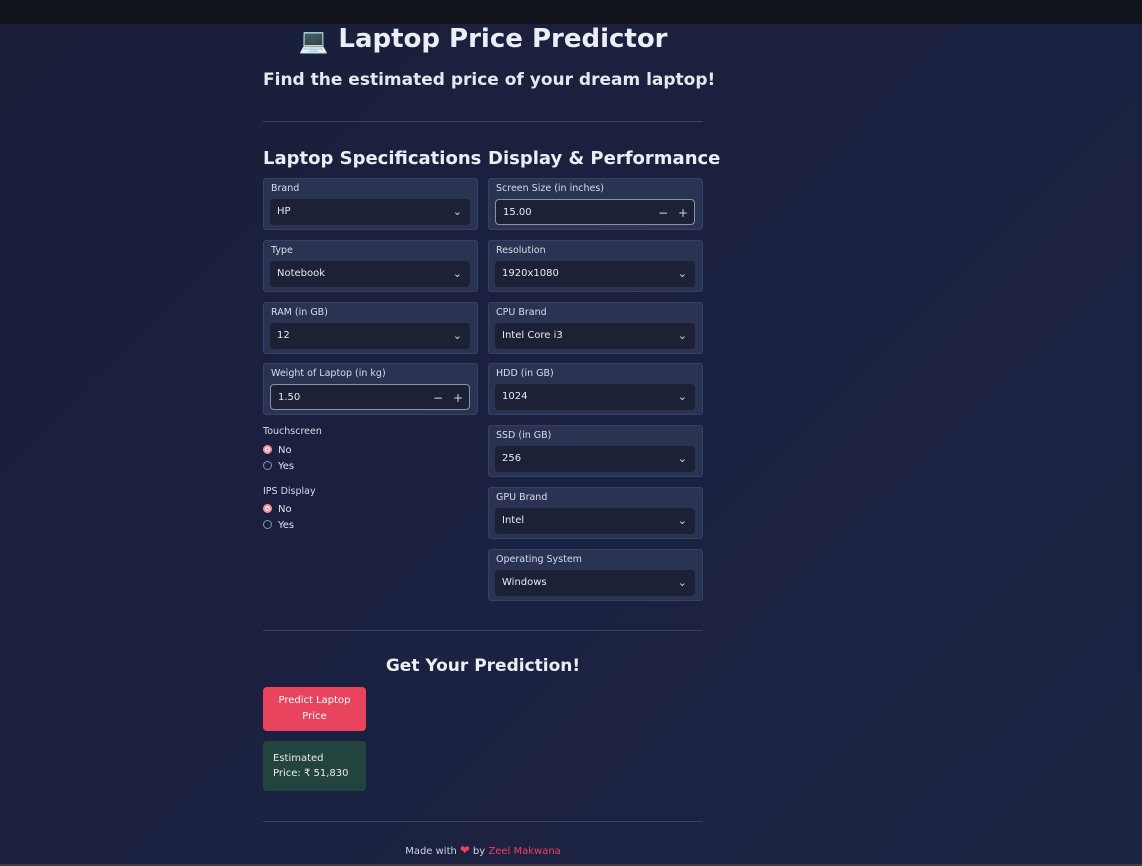 The image size is (1142, 866). What do you see at coordinates (539, 559) in the screenshot?
I see `os-label: Operating System` at bounding box center [539, 559].